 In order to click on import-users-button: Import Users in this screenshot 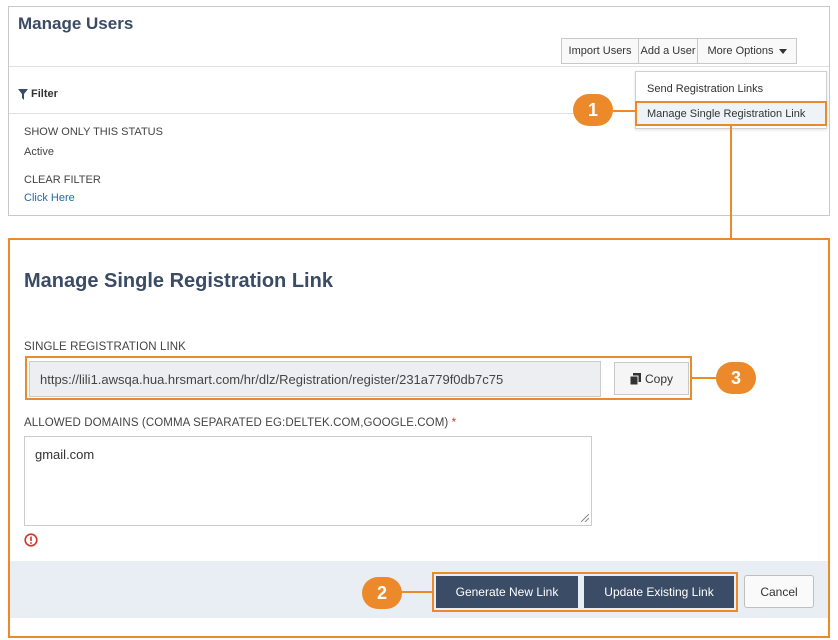, I will do `click(600, 51)`.